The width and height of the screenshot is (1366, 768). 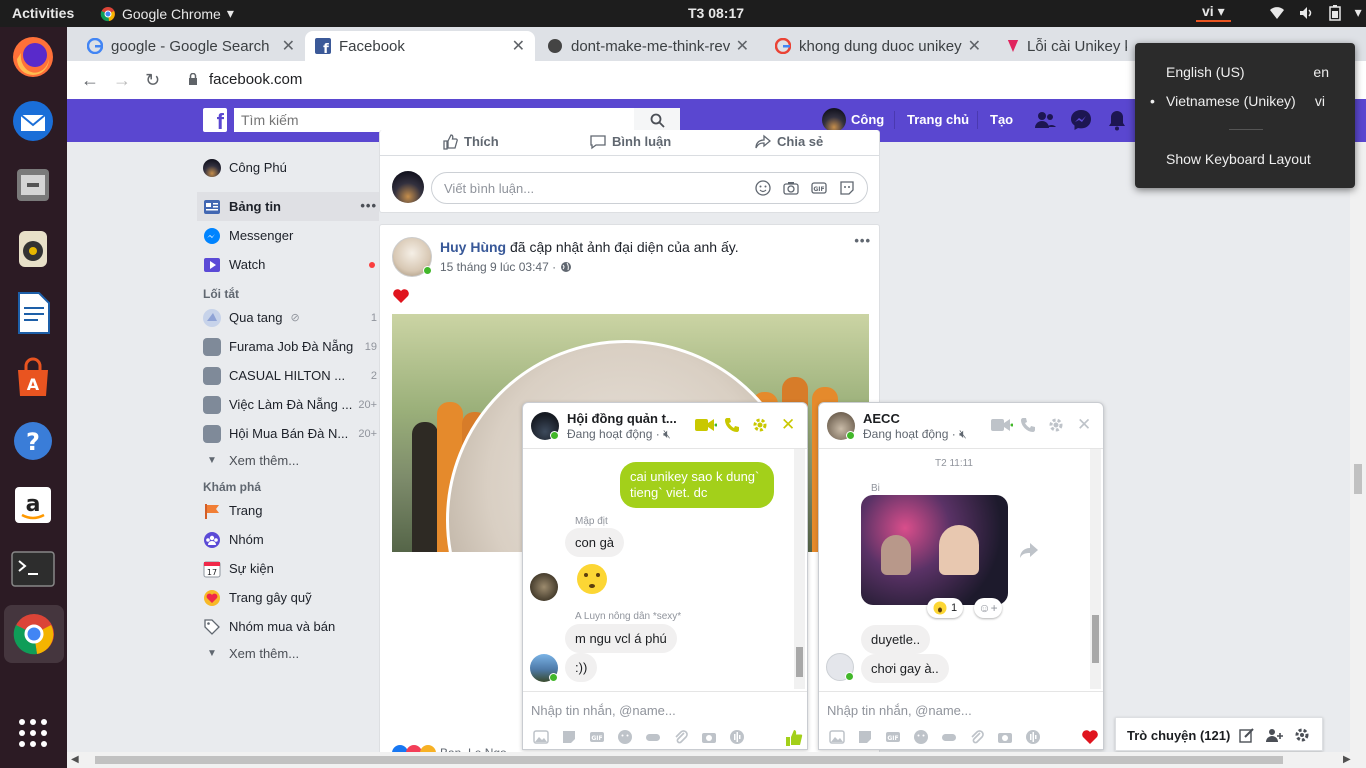 I want to click on volume-icon, so click(x=1307, y=13).